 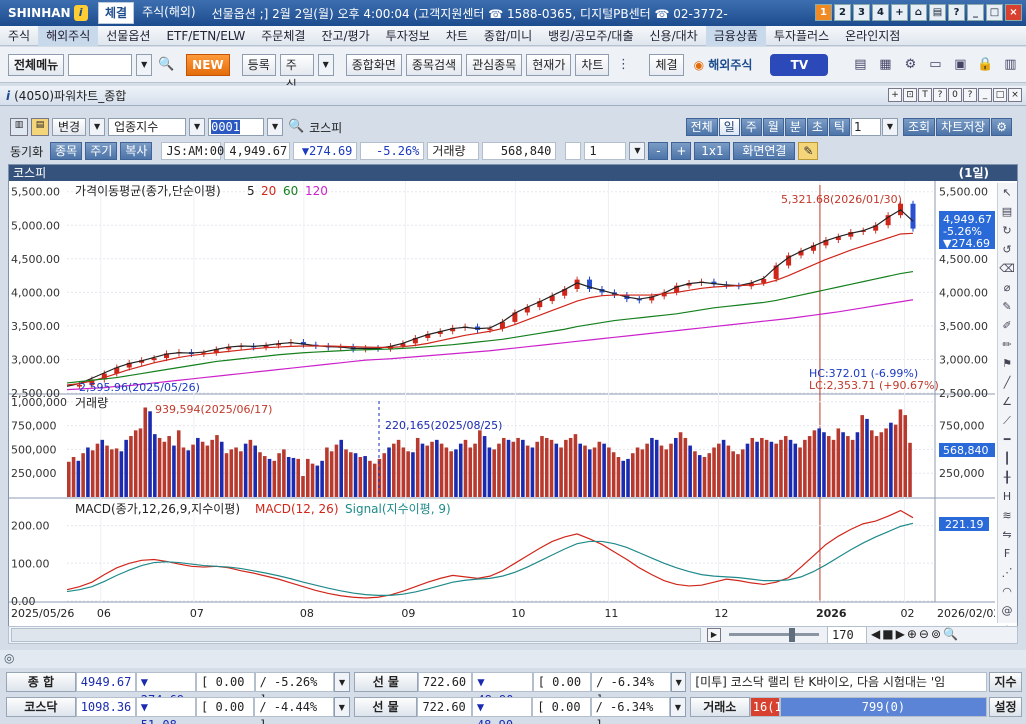 What do you see at coordinates (623, 65) in the screenshot?
I see `more-icon: ⋮` at bounding box center [623, 65].